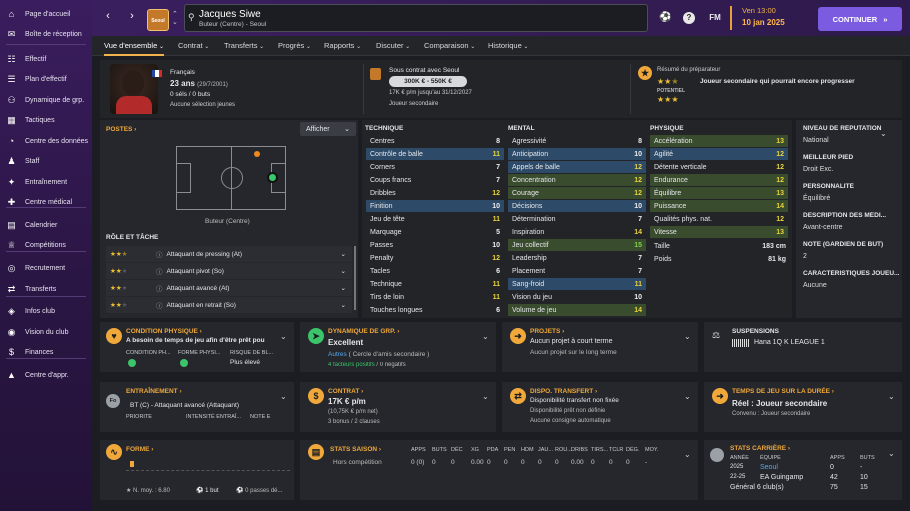  I want to click on transfer-status-title: DISPO. TRANSFERT ›, so click(563, 391).